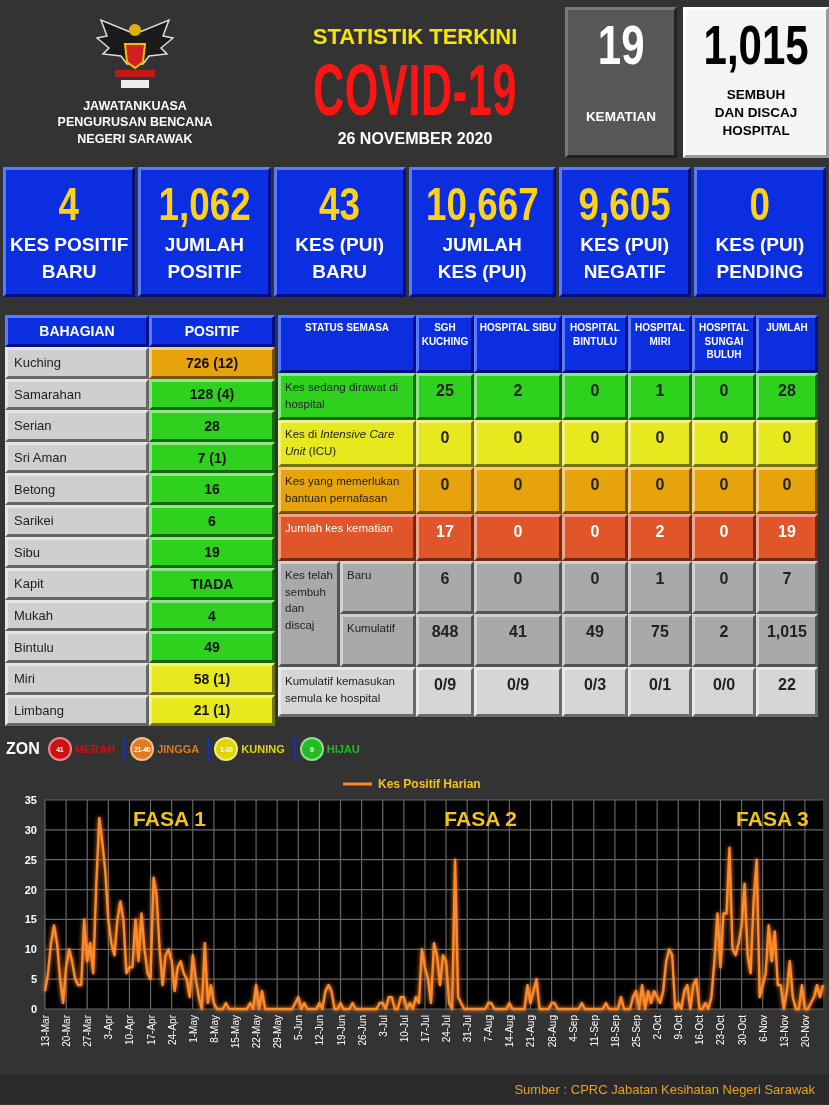 This screenshot has height=1105, width=829. What do you see at coordinates (552, 1031) in the screenshot?
I see `x-tick-label: 28-Aug` at bounding box center [552, 1031].